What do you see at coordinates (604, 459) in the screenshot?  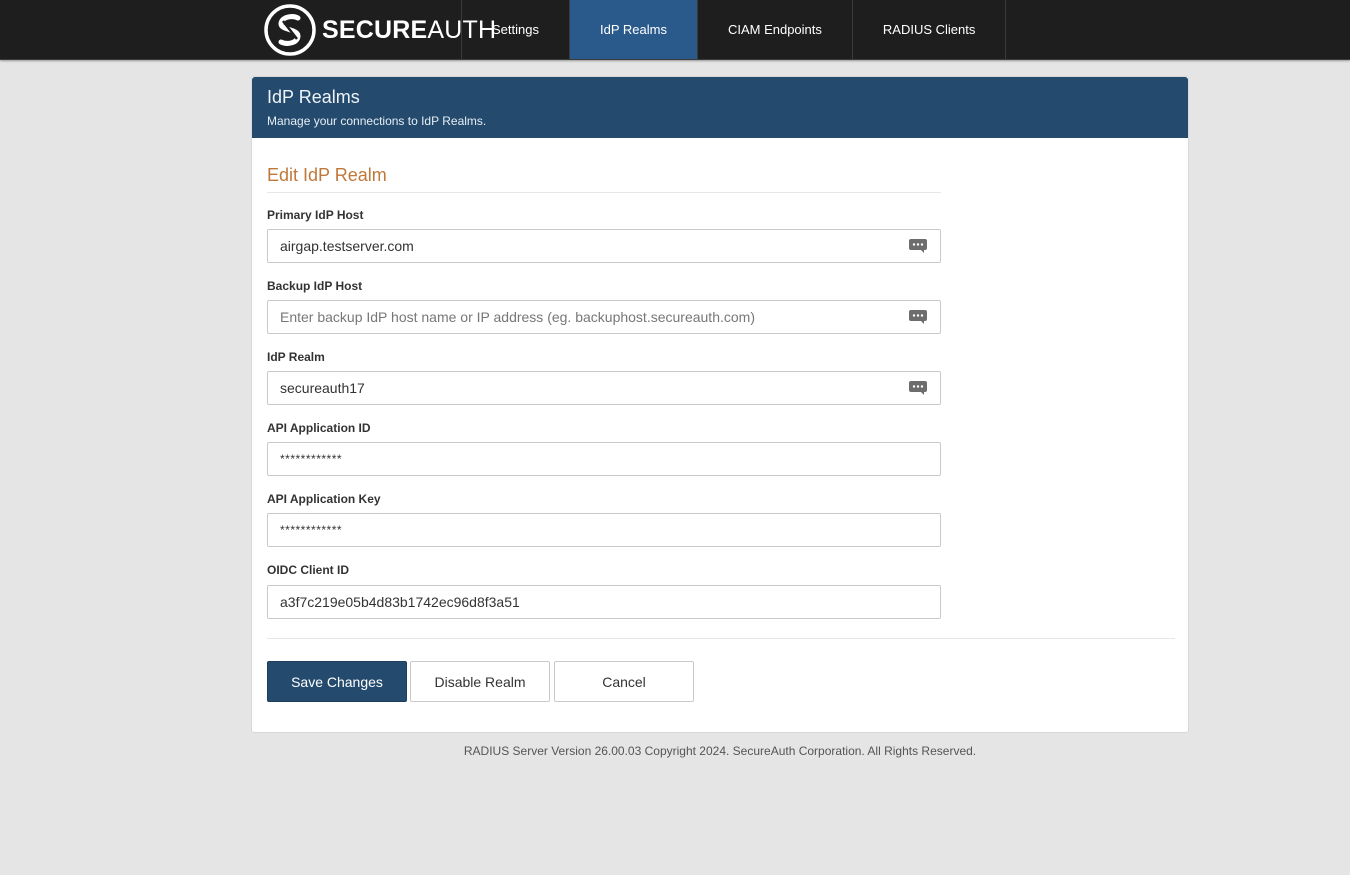 I see `api-app-id-input: ************` at bounding box center [604, 459].